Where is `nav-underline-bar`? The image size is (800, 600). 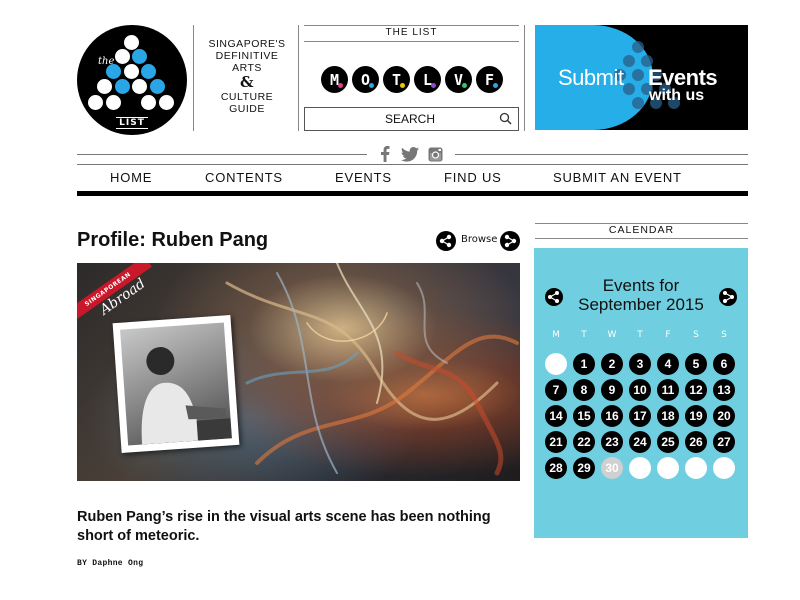 nav-underline-bar is located at coordinates (412, 193).